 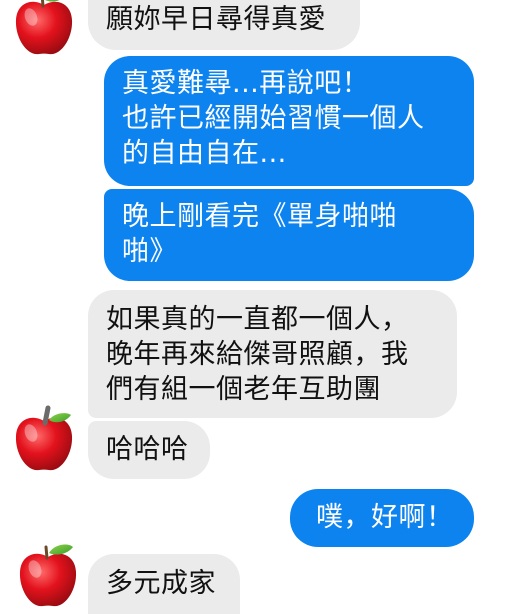 What do you see at coordinates (149, 450) in the screenshot?
I see `incoming-message-bubble: 哈哈哈` at bounding box center [149, 450].